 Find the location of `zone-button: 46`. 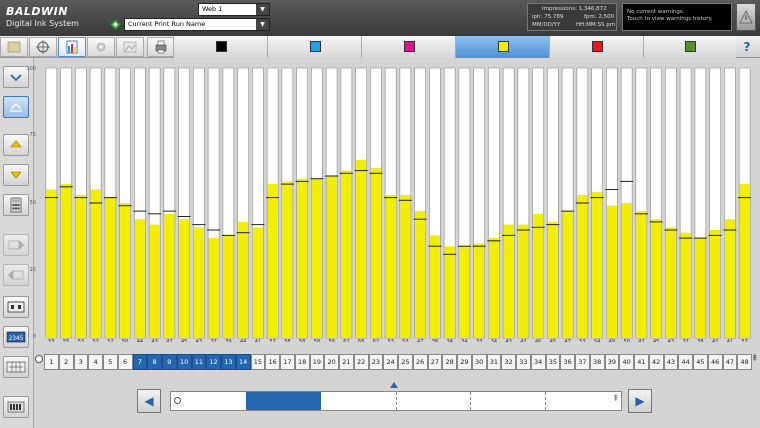

zone-button: 46 is located at coordinates (715, 362).